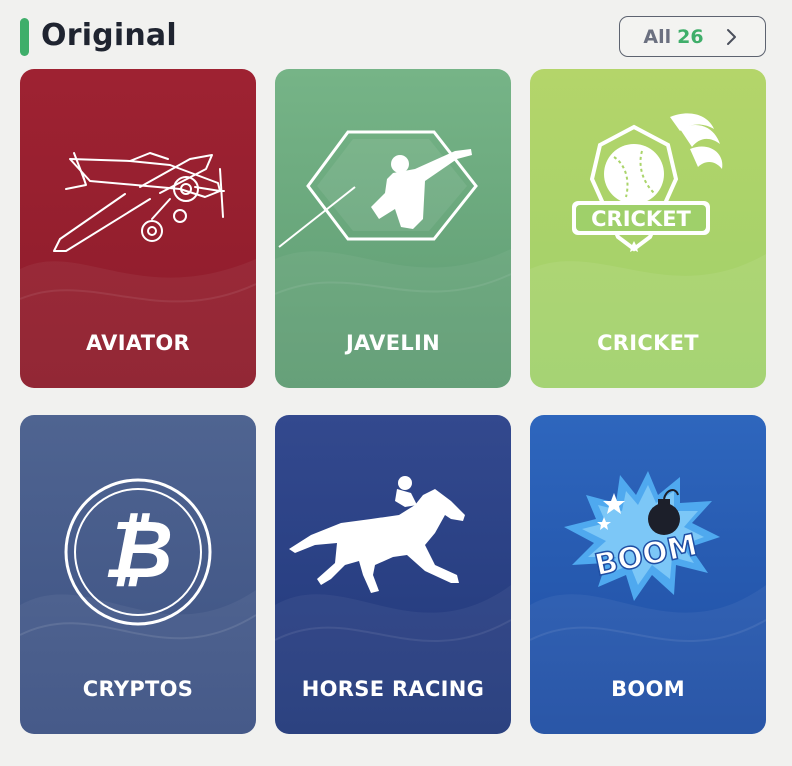  I want to click on section-title: Original, so click(109, 35).